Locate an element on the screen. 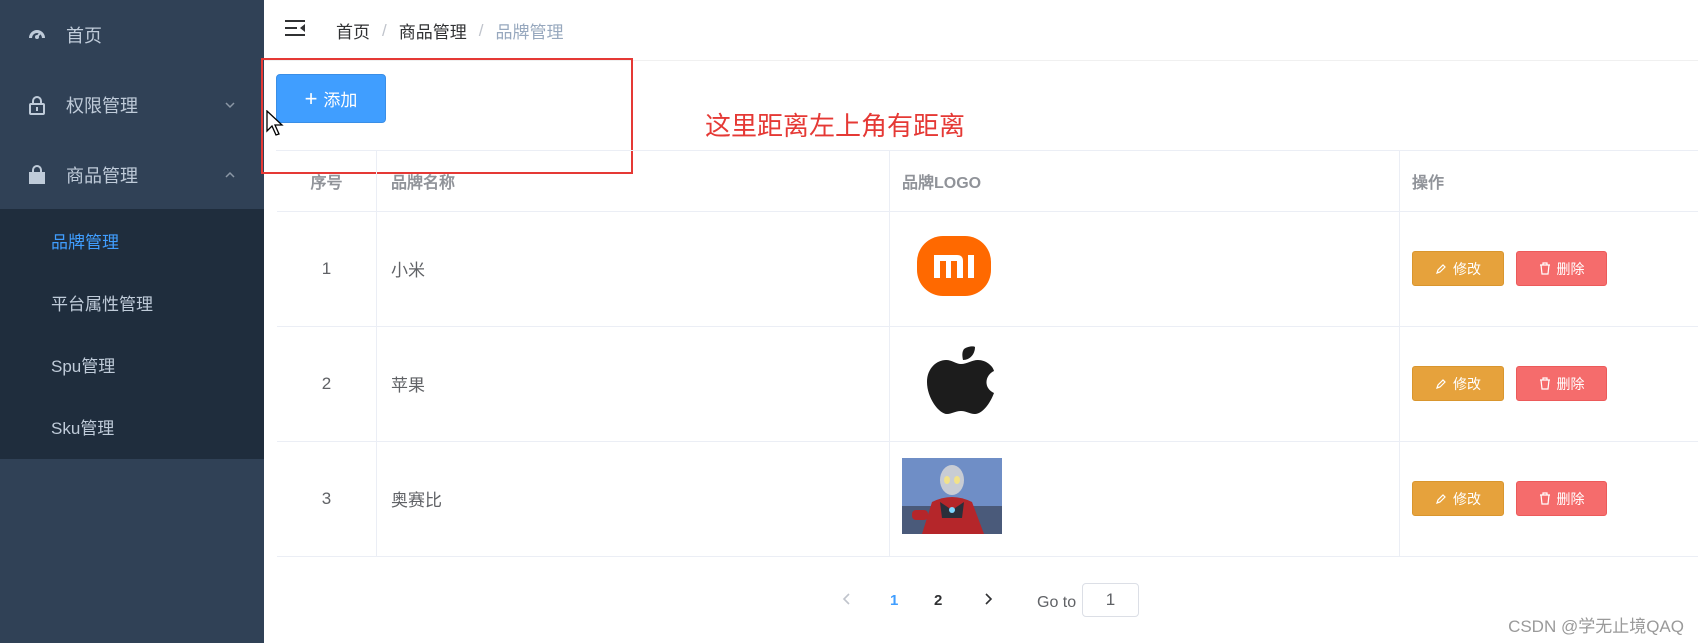 The image size is (1698, 643). menu-item-label: 首页 is located at coordinates (84, 36).